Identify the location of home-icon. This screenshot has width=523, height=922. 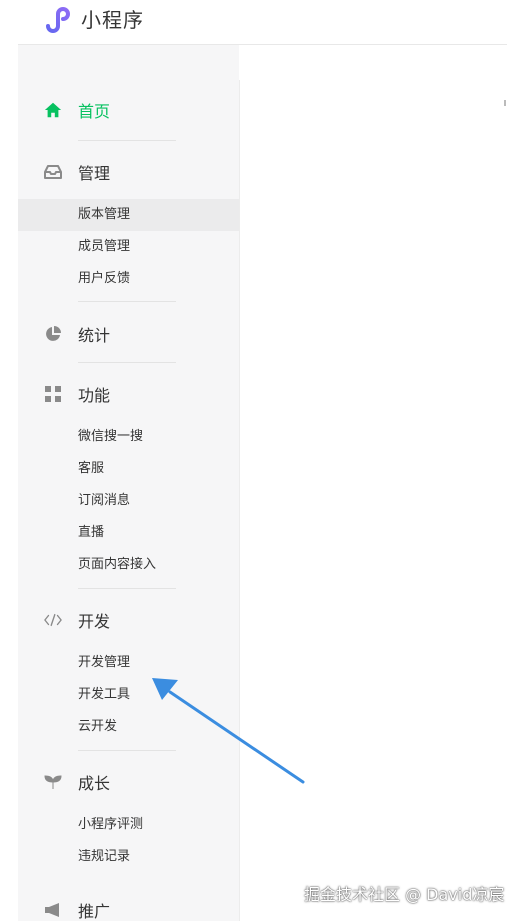
(53, 110).